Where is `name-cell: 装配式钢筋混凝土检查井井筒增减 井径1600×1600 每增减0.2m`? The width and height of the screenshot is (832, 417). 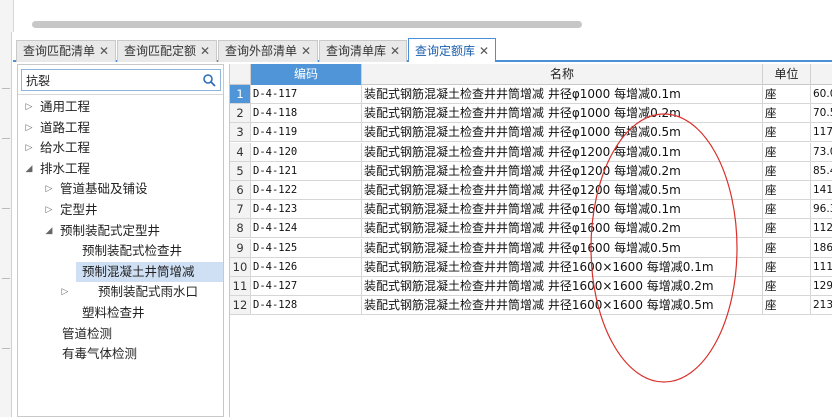
name-cell: 装配式钢筋混凝土检查井井筒增减 井径1600×1600 每增减0.2m is located at coordinates (562, 286).